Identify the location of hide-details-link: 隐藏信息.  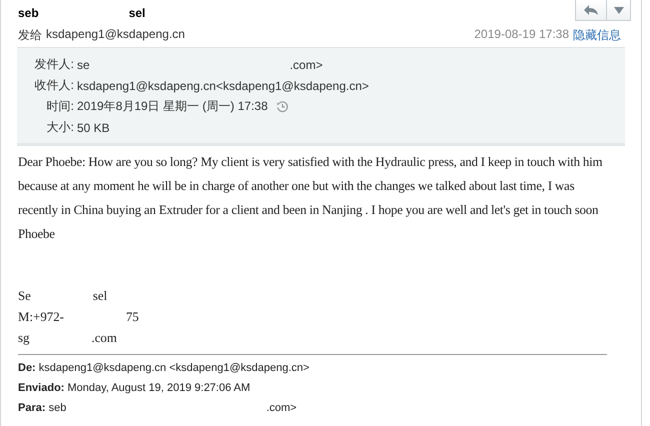
(597, 35).